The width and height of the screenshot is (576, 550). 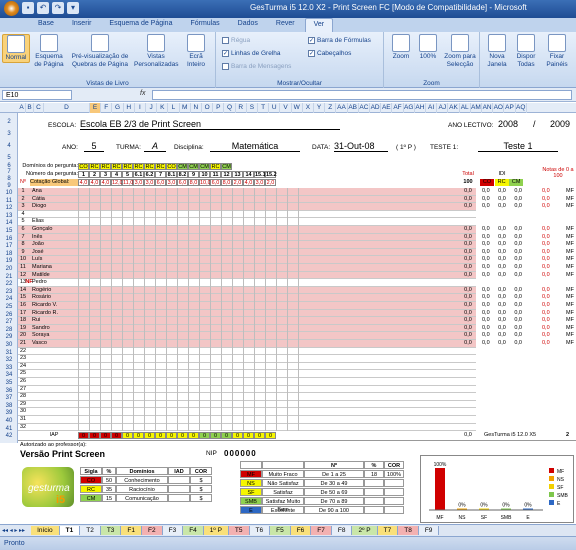 What do you see at coordinates (9, 292) in the screenshot?
I see `row-header: 23` at bounding box center [9, 292].